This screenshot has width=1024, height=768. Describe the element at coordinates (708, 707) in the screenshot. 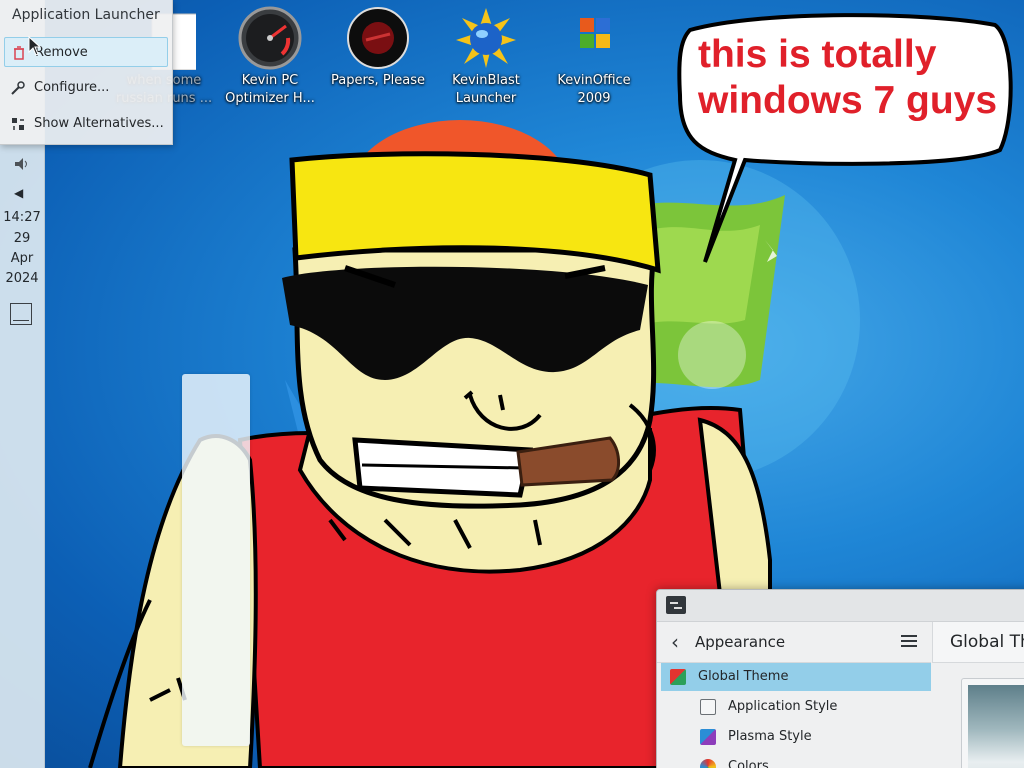

I see `application-style-icon` at that location.